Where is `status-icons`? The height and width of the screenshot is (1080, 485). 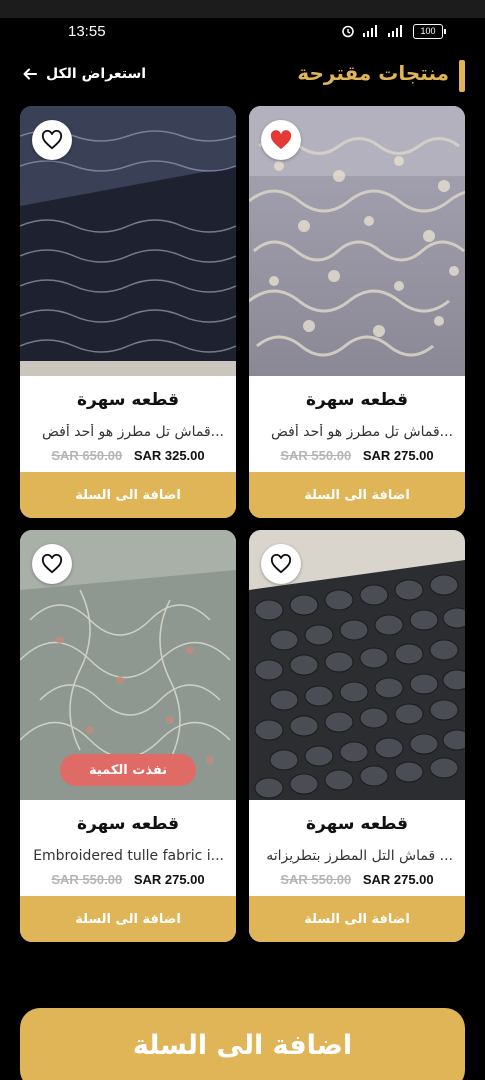 status-icons is located at coordinates (373, 31).